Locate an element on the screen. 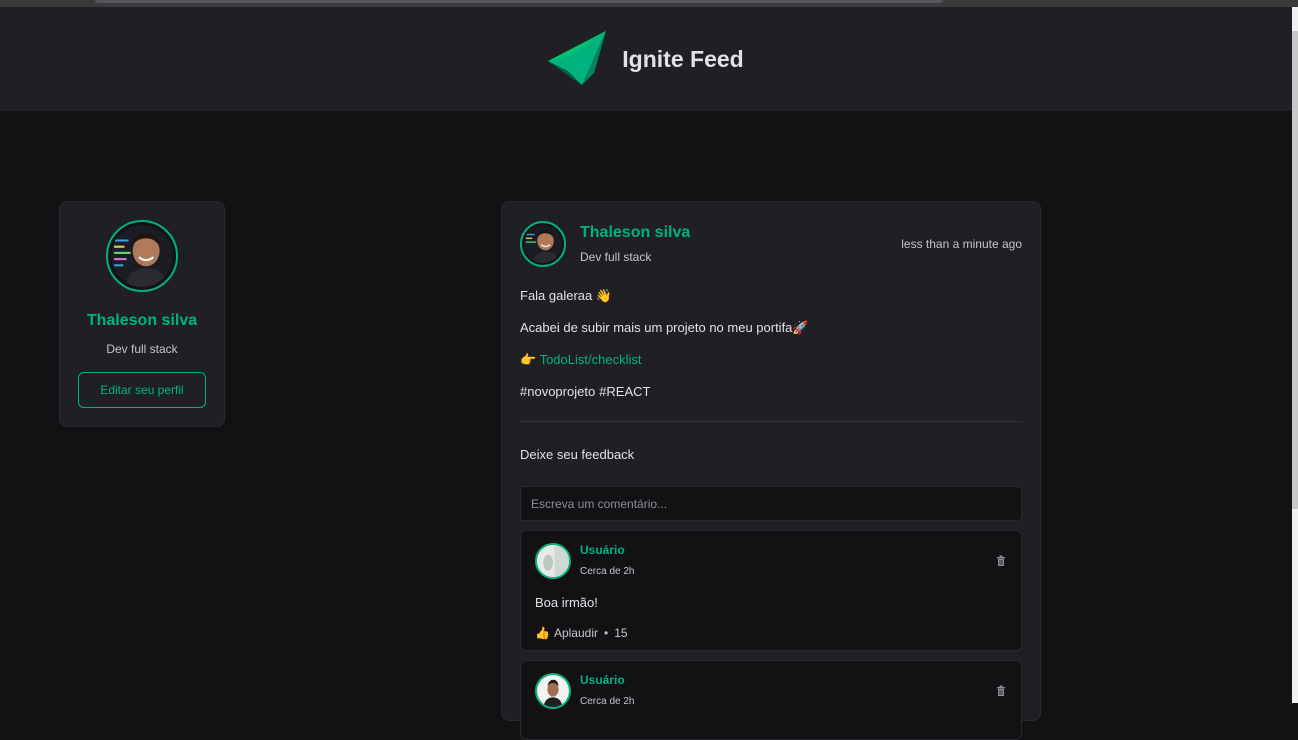 Image resolution: width=1298 pixels, height=740 pixels. profile-name: Thaleson silva is located at coordinates (142, 320).